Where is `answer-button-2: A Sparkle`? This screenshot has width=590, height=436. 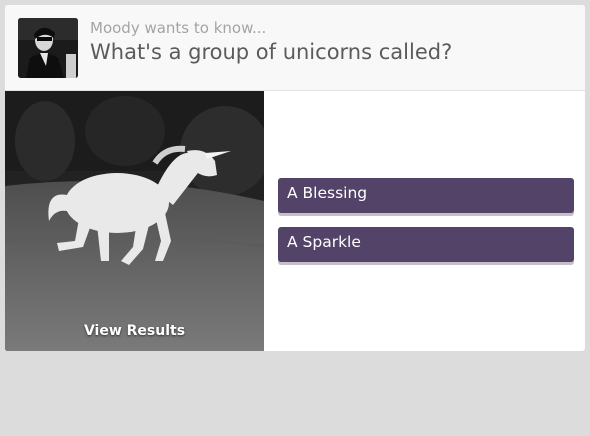
answer-button-2: A Sparkle is located at coordinates (426, 244).